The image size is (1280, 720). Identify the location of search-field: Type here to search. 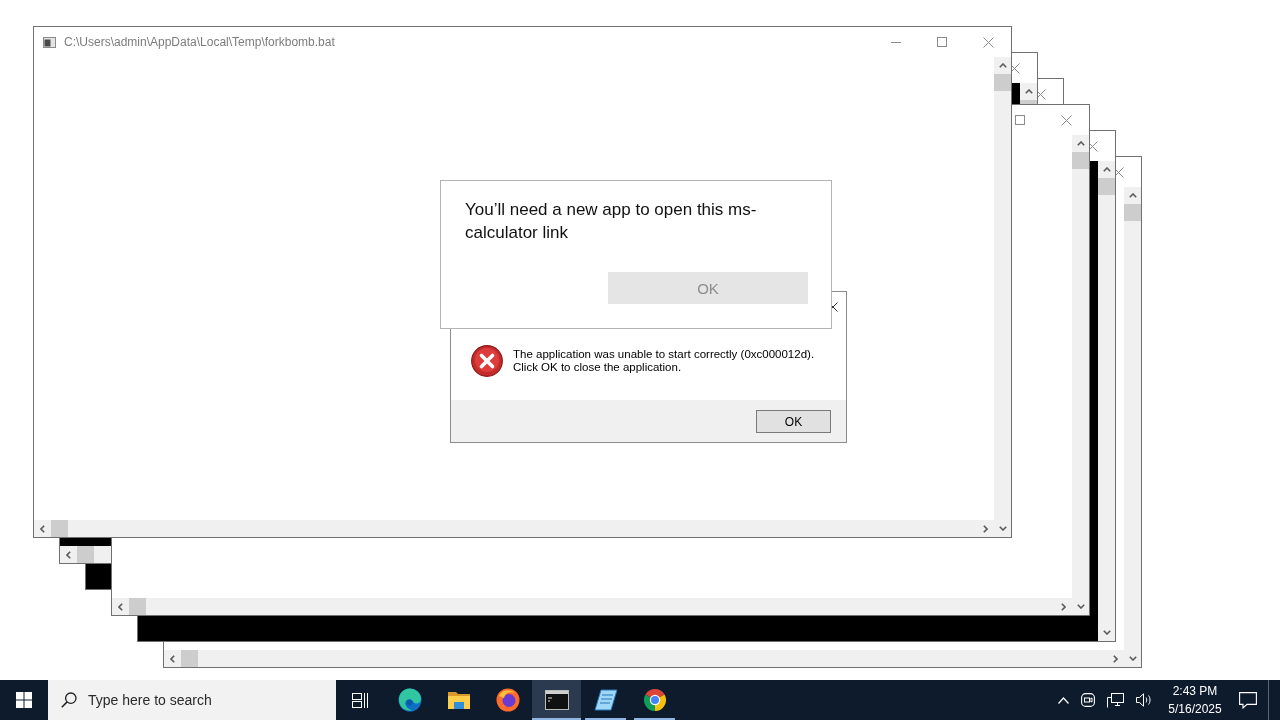
(192, 700).